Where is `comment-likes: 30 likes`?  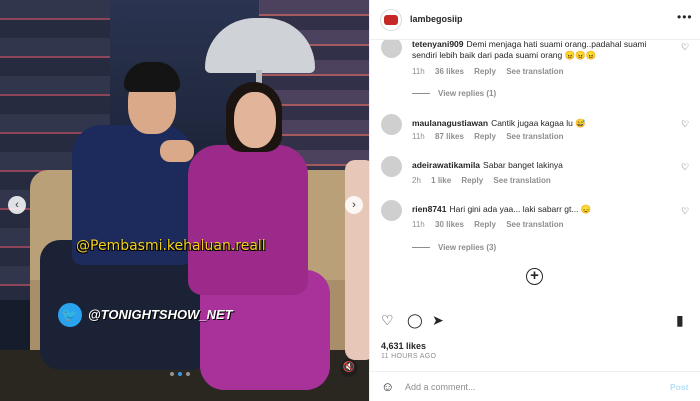
comment-likes: 30 likes is located at coordinates (449, 224).